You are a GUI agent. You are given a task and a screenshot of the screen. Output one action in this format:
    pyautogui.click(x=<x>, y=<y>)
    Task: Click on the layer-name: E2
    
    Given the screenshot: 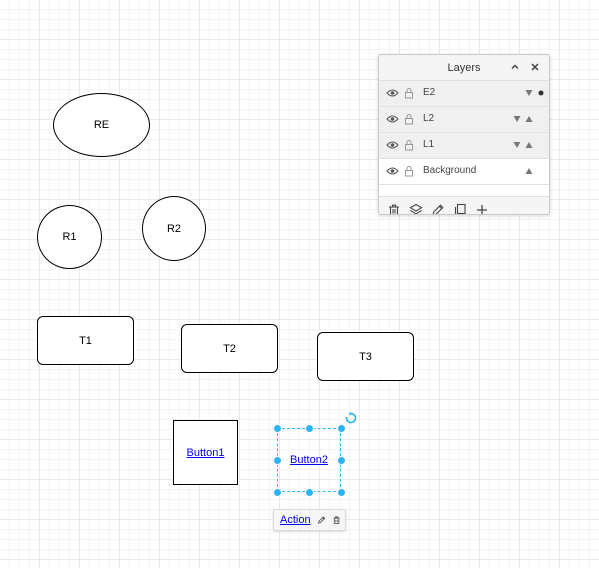 What is the action you would take?
    pyautogui.click(x=429, y=92)
    